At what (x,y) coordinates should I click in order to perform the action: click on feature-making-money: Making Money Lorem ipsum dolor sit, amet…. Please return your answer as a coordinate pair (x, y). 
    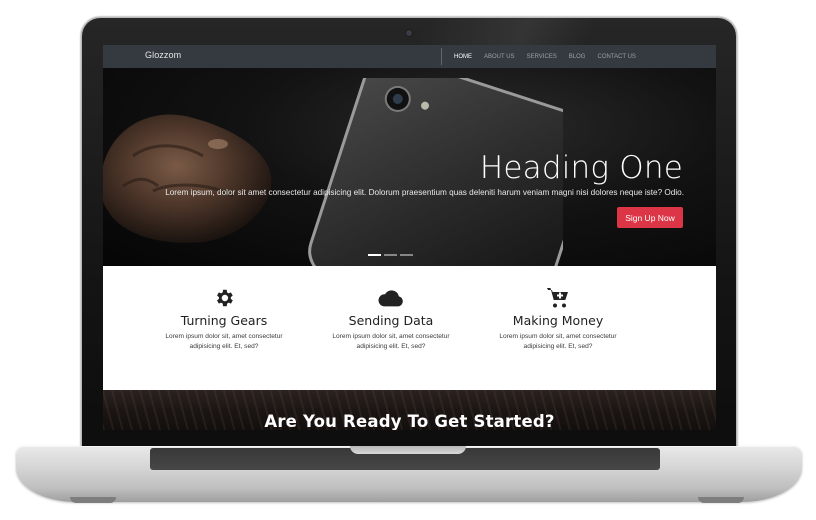
    Looking at the image, I should click on (558, 328).